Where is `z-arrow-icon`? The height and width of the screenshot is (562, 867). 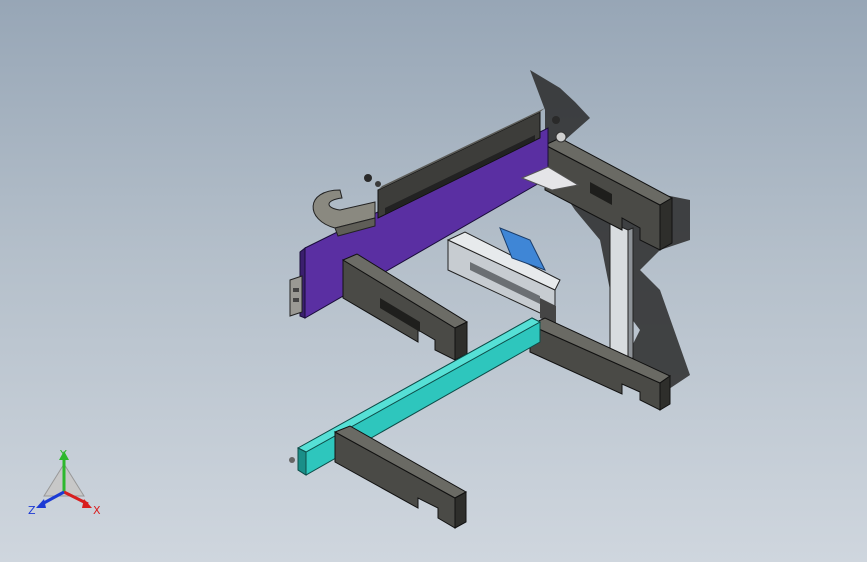
z-arrow-icon is located at coordinates (41, 503).